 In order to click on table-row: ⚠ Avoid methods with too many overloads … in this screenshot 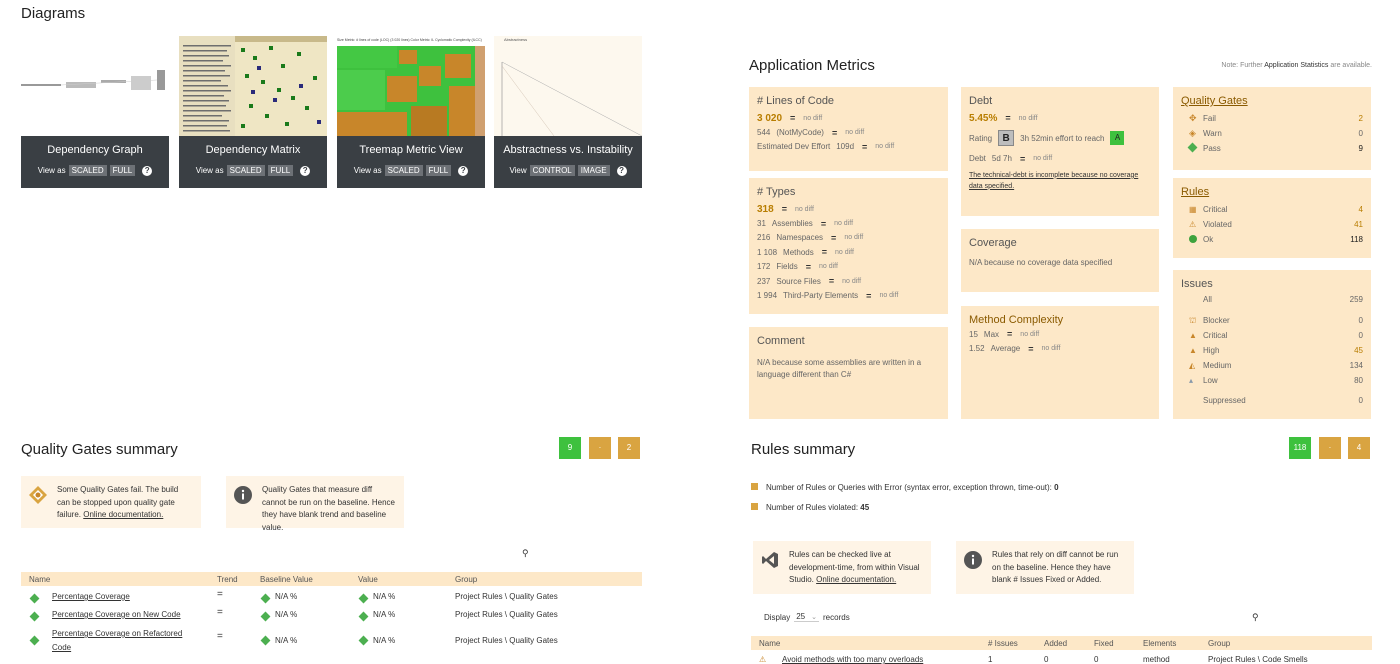, I will do `click(1061, 658)`.